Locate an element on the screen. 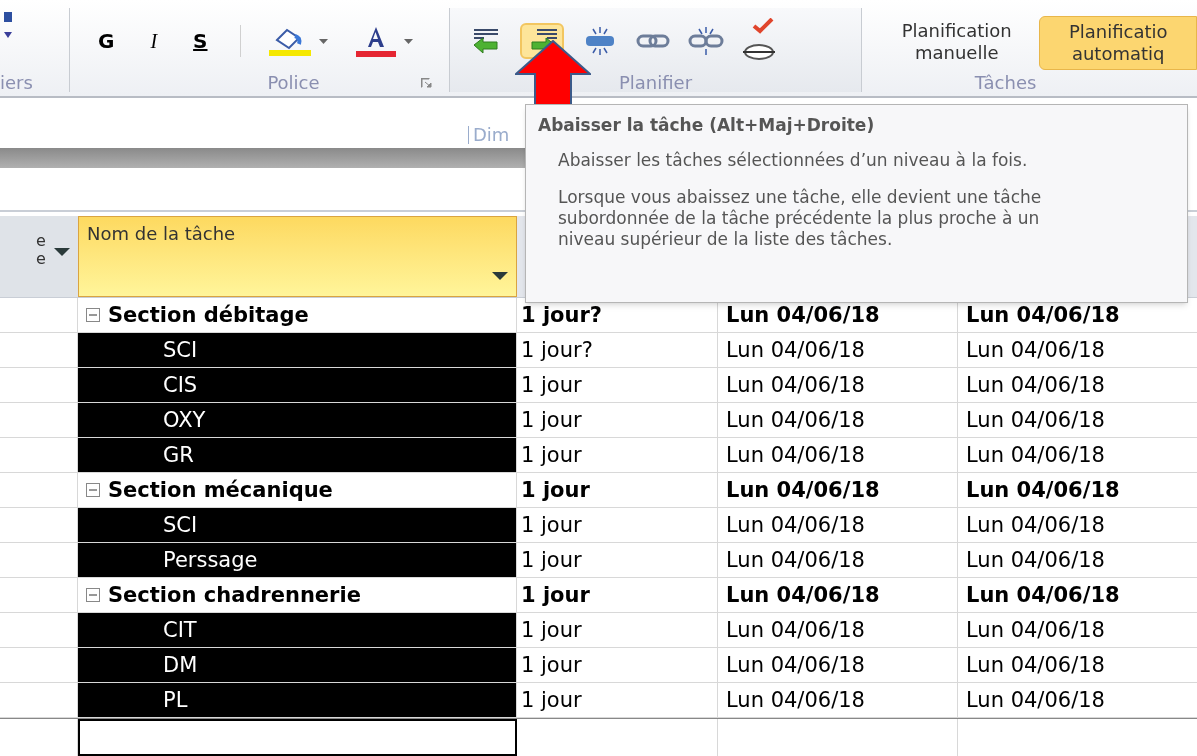  font-color-icon is located at coordinates (375, 41).